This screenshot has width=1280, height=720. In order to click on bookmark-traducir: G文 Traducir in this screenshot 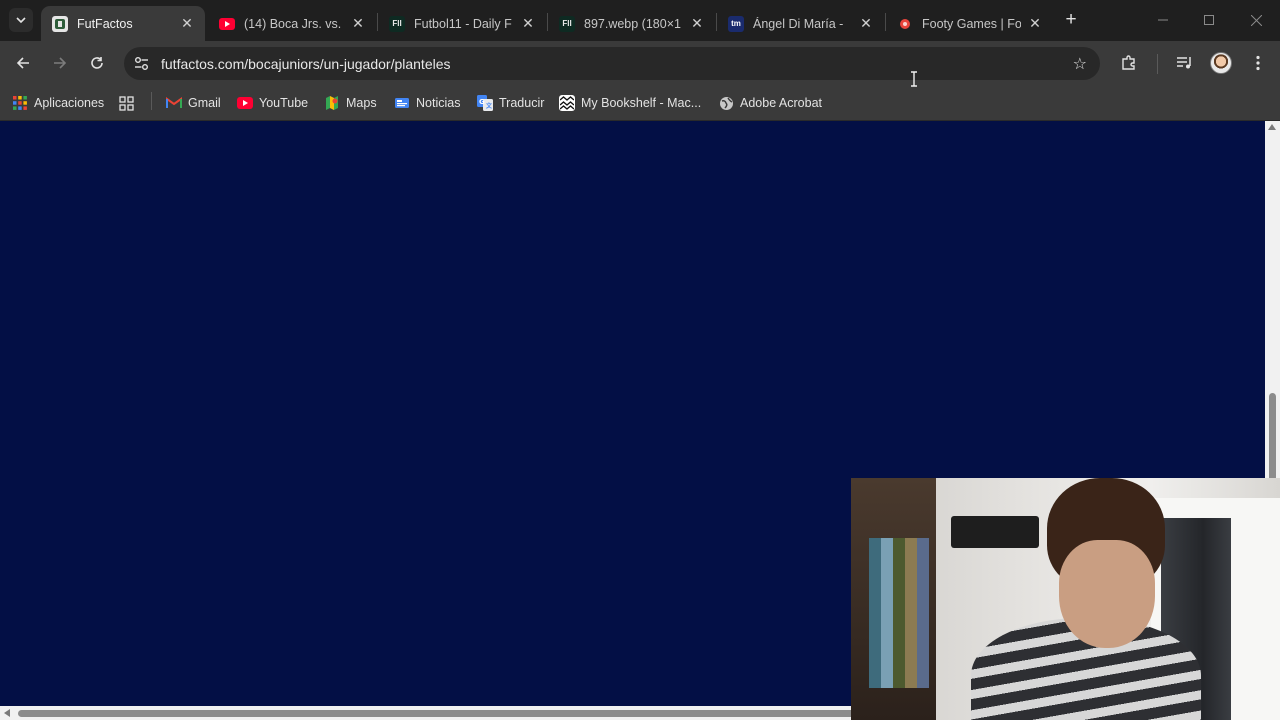, I will do `click(510, 103)`.